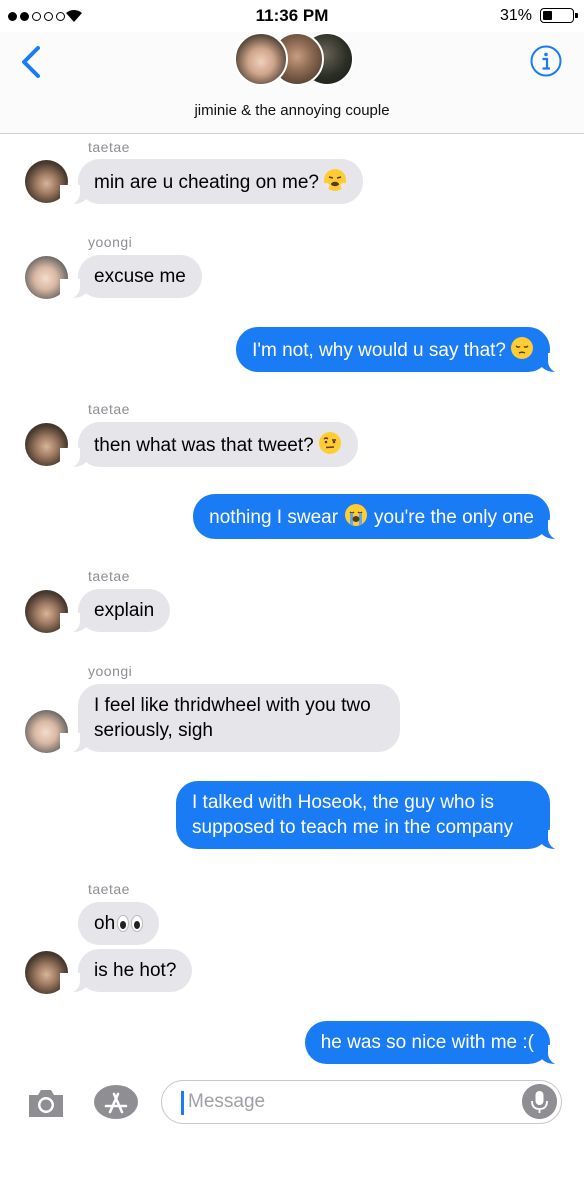  Describe the element at coordinates (329, 443) in the screenshot. I see `raised-eyebrow-face-icon` at that location.